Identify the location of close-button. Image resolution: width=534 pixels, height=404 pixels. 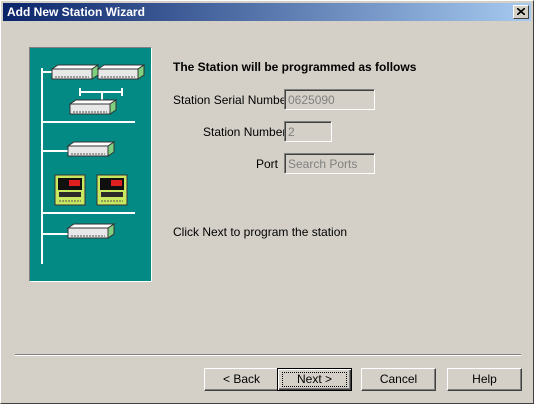
(521, 12).